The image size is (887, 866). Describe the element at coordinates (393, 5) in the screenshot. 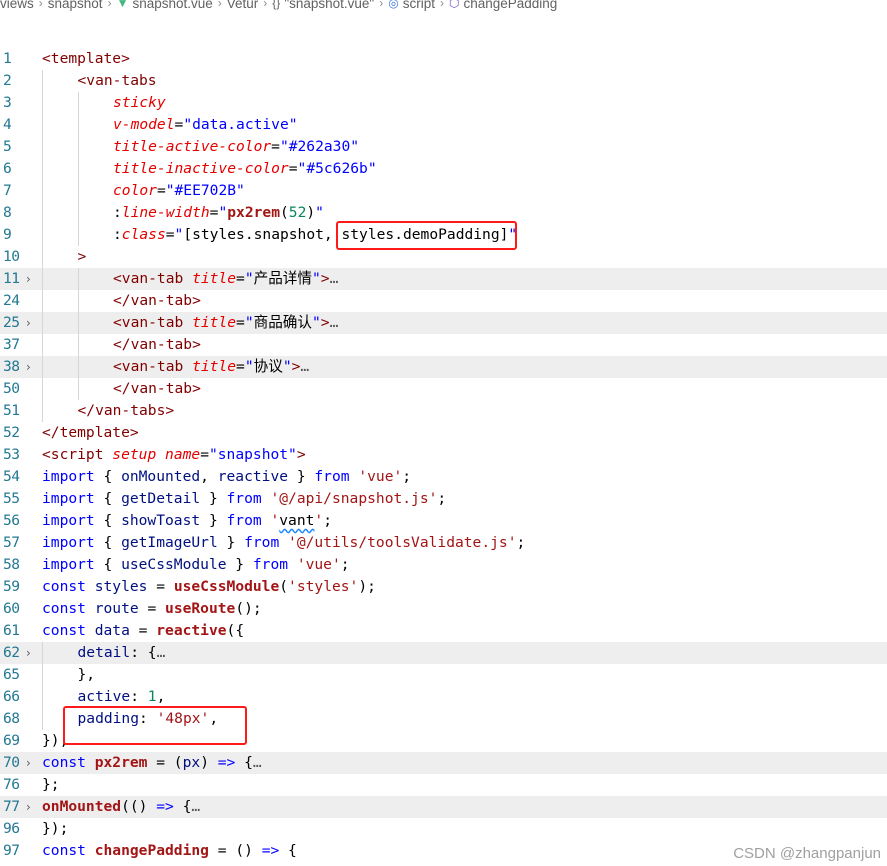

I see `script-icon: ◎` at that location.